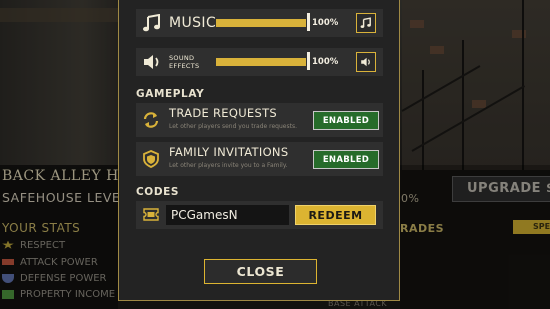 The width and height of the screenshot is (550, 309). What do you see at coordinates (335, 215) in the screenshot?
I see `redeem-button: REDEEM` at bounding box center [335, 215].